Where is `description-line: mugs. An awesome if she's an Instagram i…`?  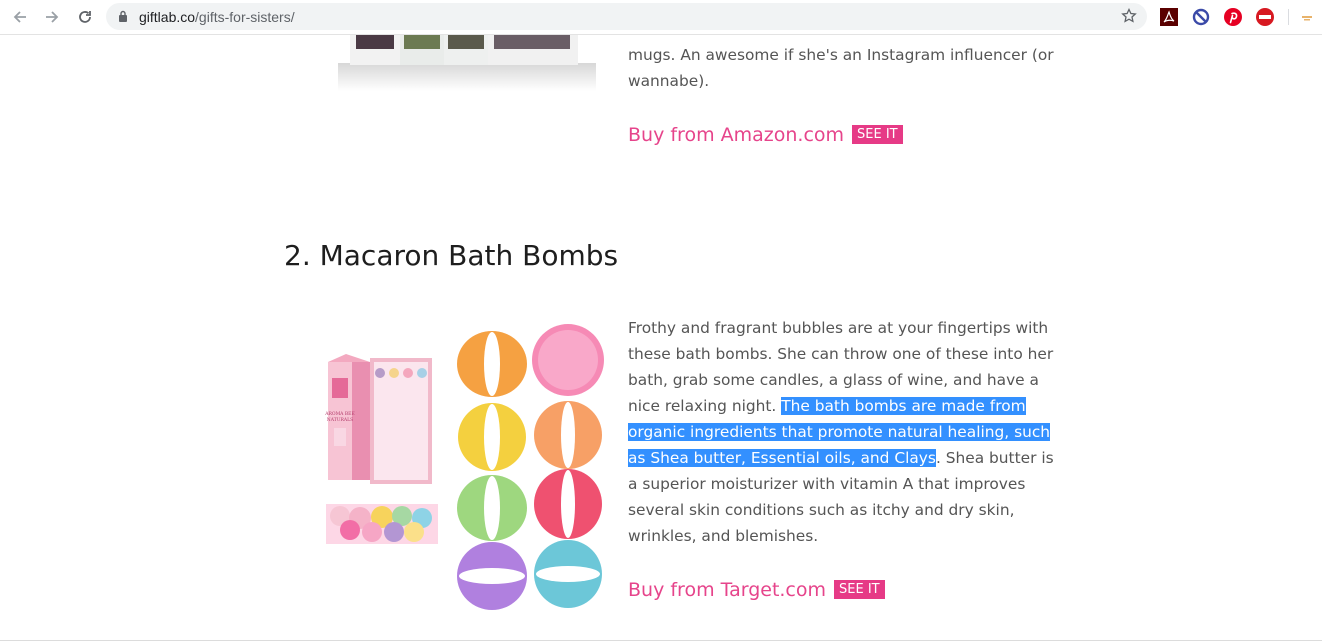 description-line: mugs. An awesome if she's an Instagram i… is located at coordinates (841, 55).